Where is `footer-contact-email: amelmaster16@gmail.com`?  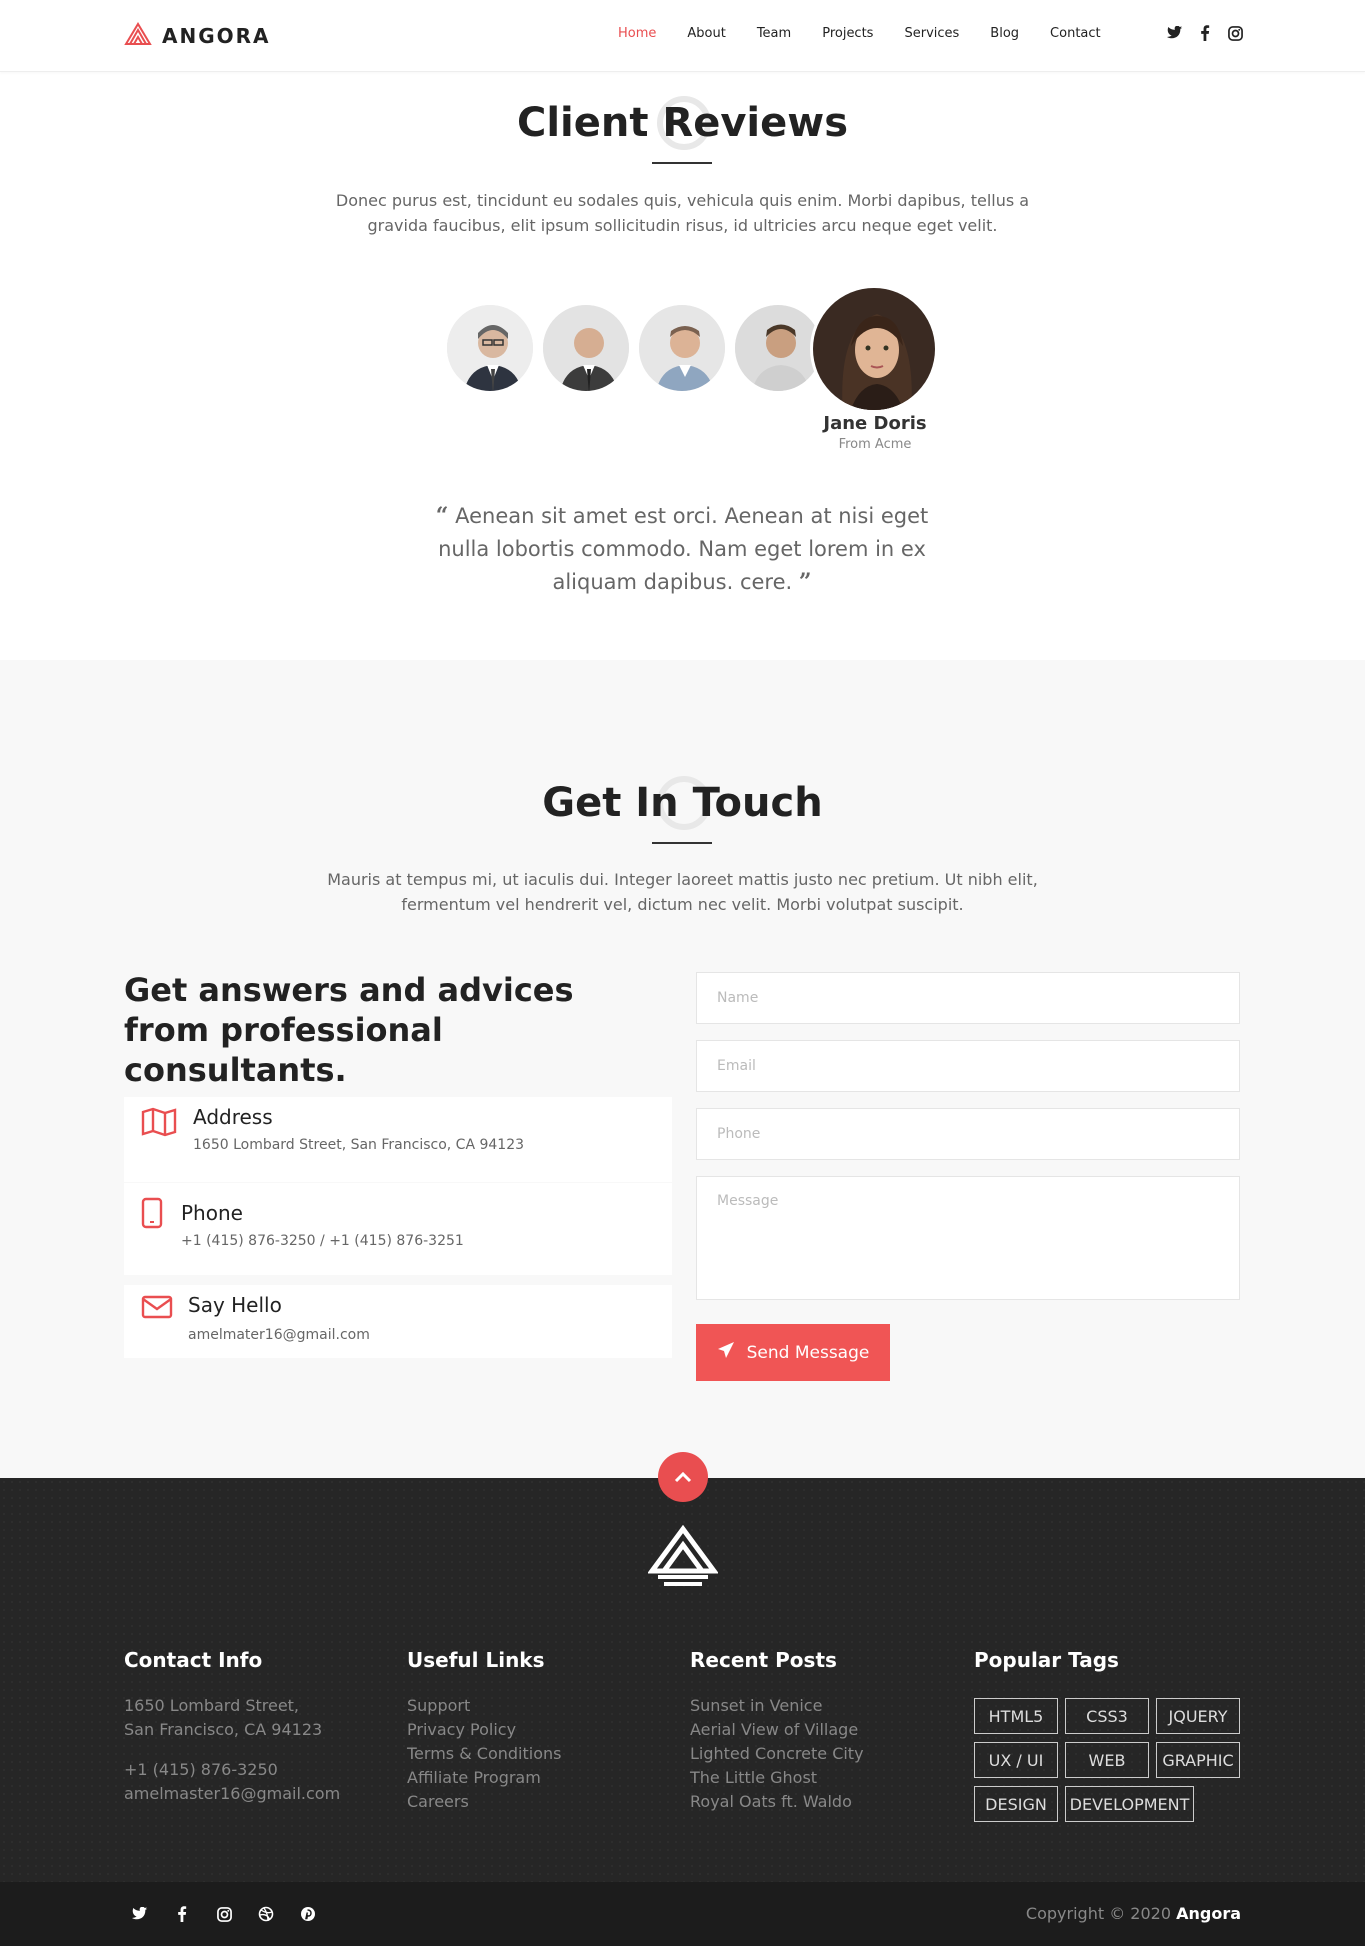
footer-contact-email: amelmaster16@gmail.com is located at coordinates (232, 1793).